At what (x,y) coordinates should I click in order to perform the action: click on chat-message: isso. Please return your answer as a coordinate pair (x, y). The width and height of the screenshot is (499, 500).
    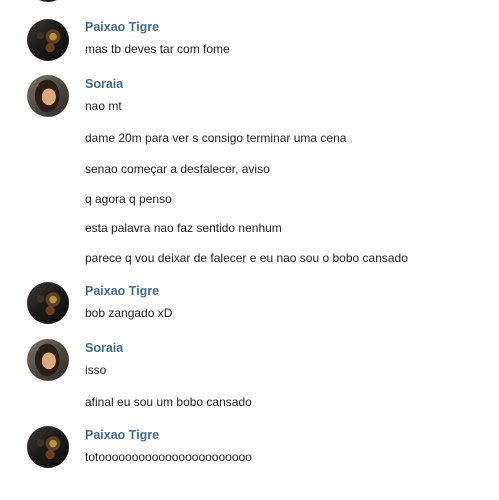
    Looking at the image, I should click on (96, 370).